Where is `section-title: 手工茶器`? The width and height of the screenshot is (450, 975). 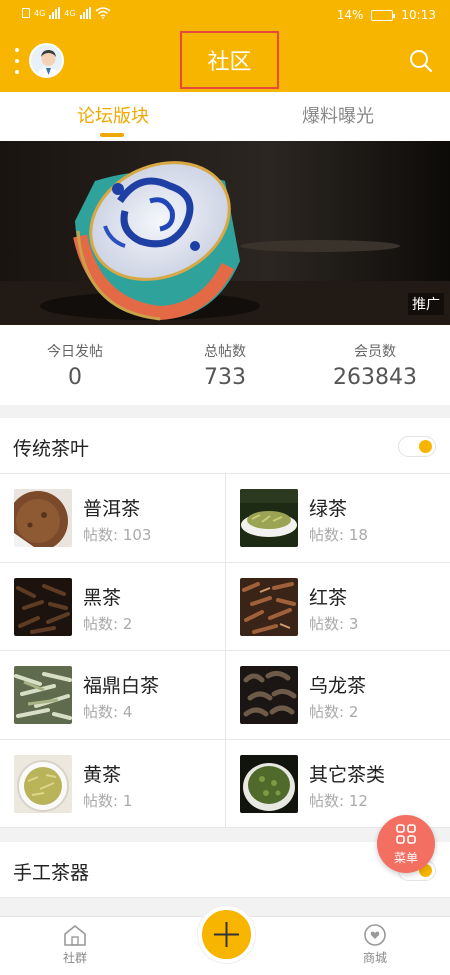
section-title: 手工茶器 is located at coordinates (51, 873).